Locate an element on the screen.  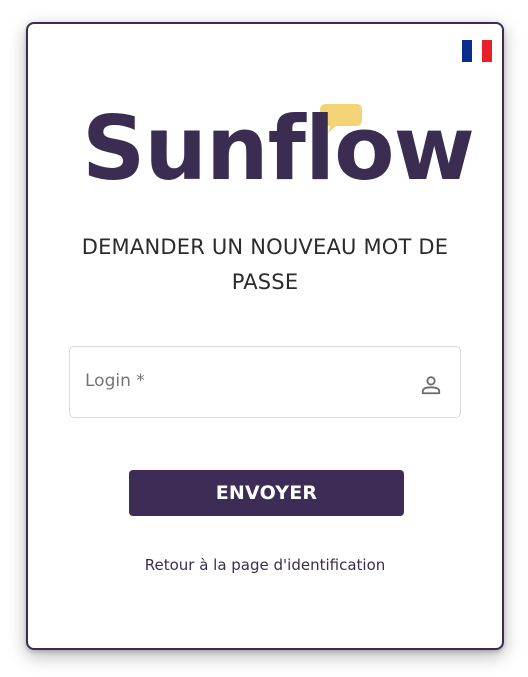
sunflow-logo: Sunflow is located at coordinates (278, 149).